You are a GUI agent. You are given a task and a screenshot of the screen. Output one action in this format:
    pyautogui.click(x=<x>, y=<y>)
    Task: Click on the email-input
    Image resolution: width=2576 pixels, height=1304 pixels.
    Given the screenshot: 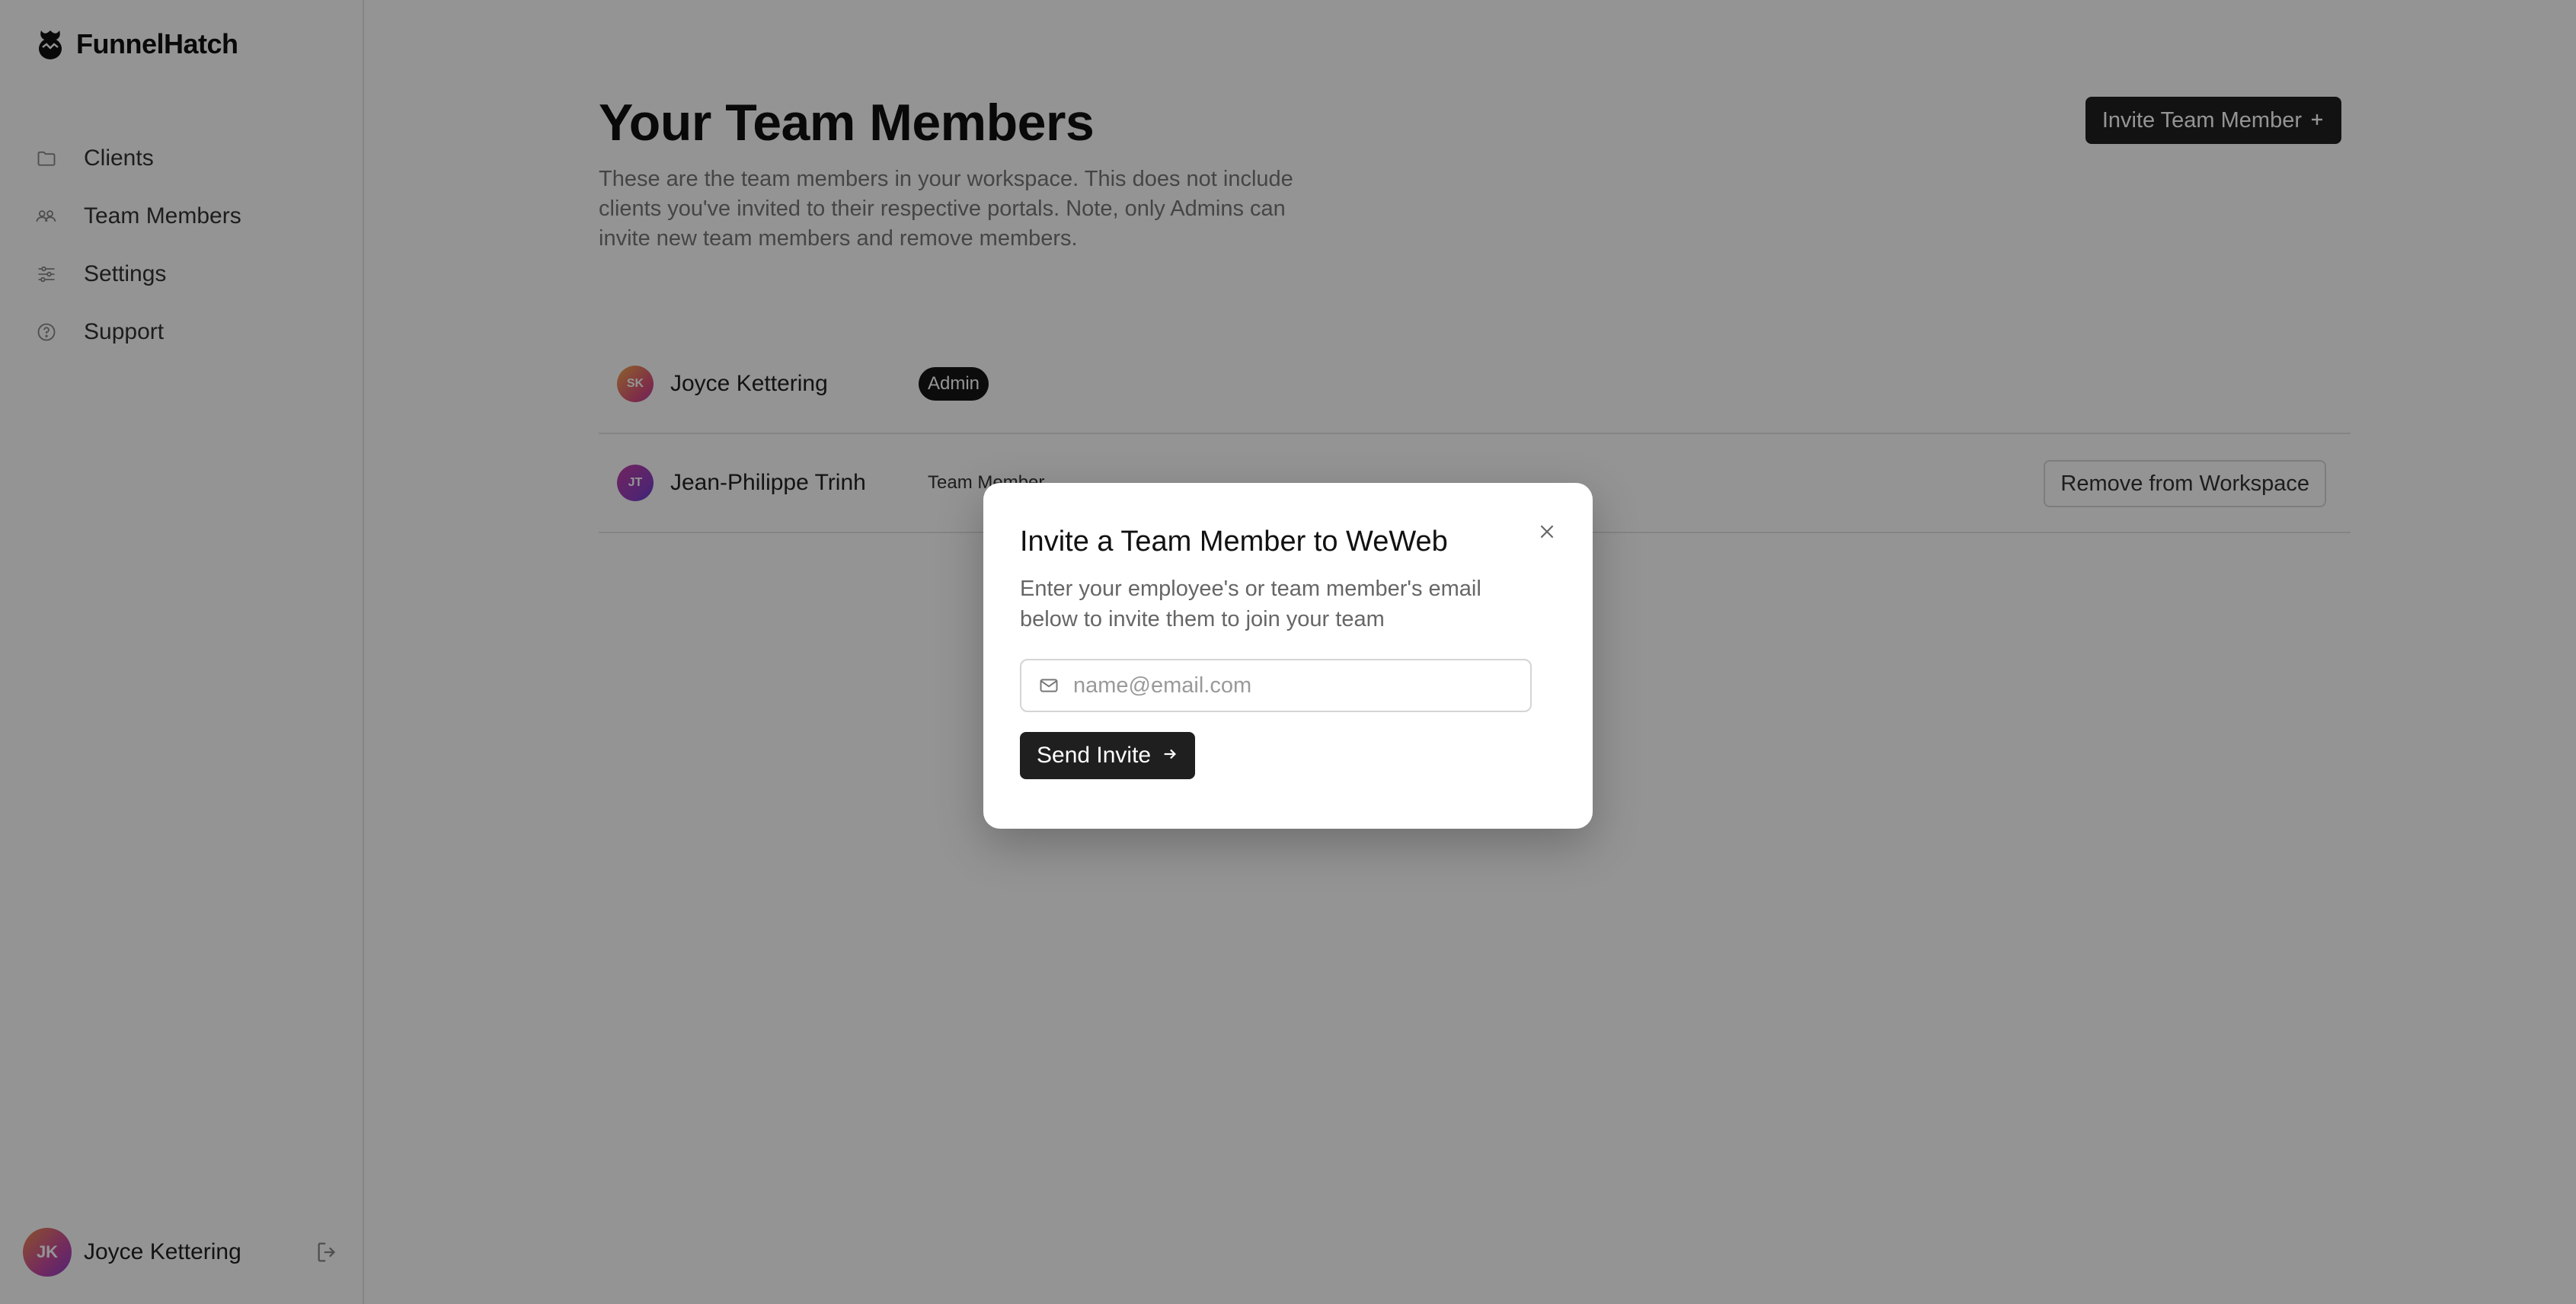 What is the action you would take?
    pyautogui.click(x=1301, y=685)
    